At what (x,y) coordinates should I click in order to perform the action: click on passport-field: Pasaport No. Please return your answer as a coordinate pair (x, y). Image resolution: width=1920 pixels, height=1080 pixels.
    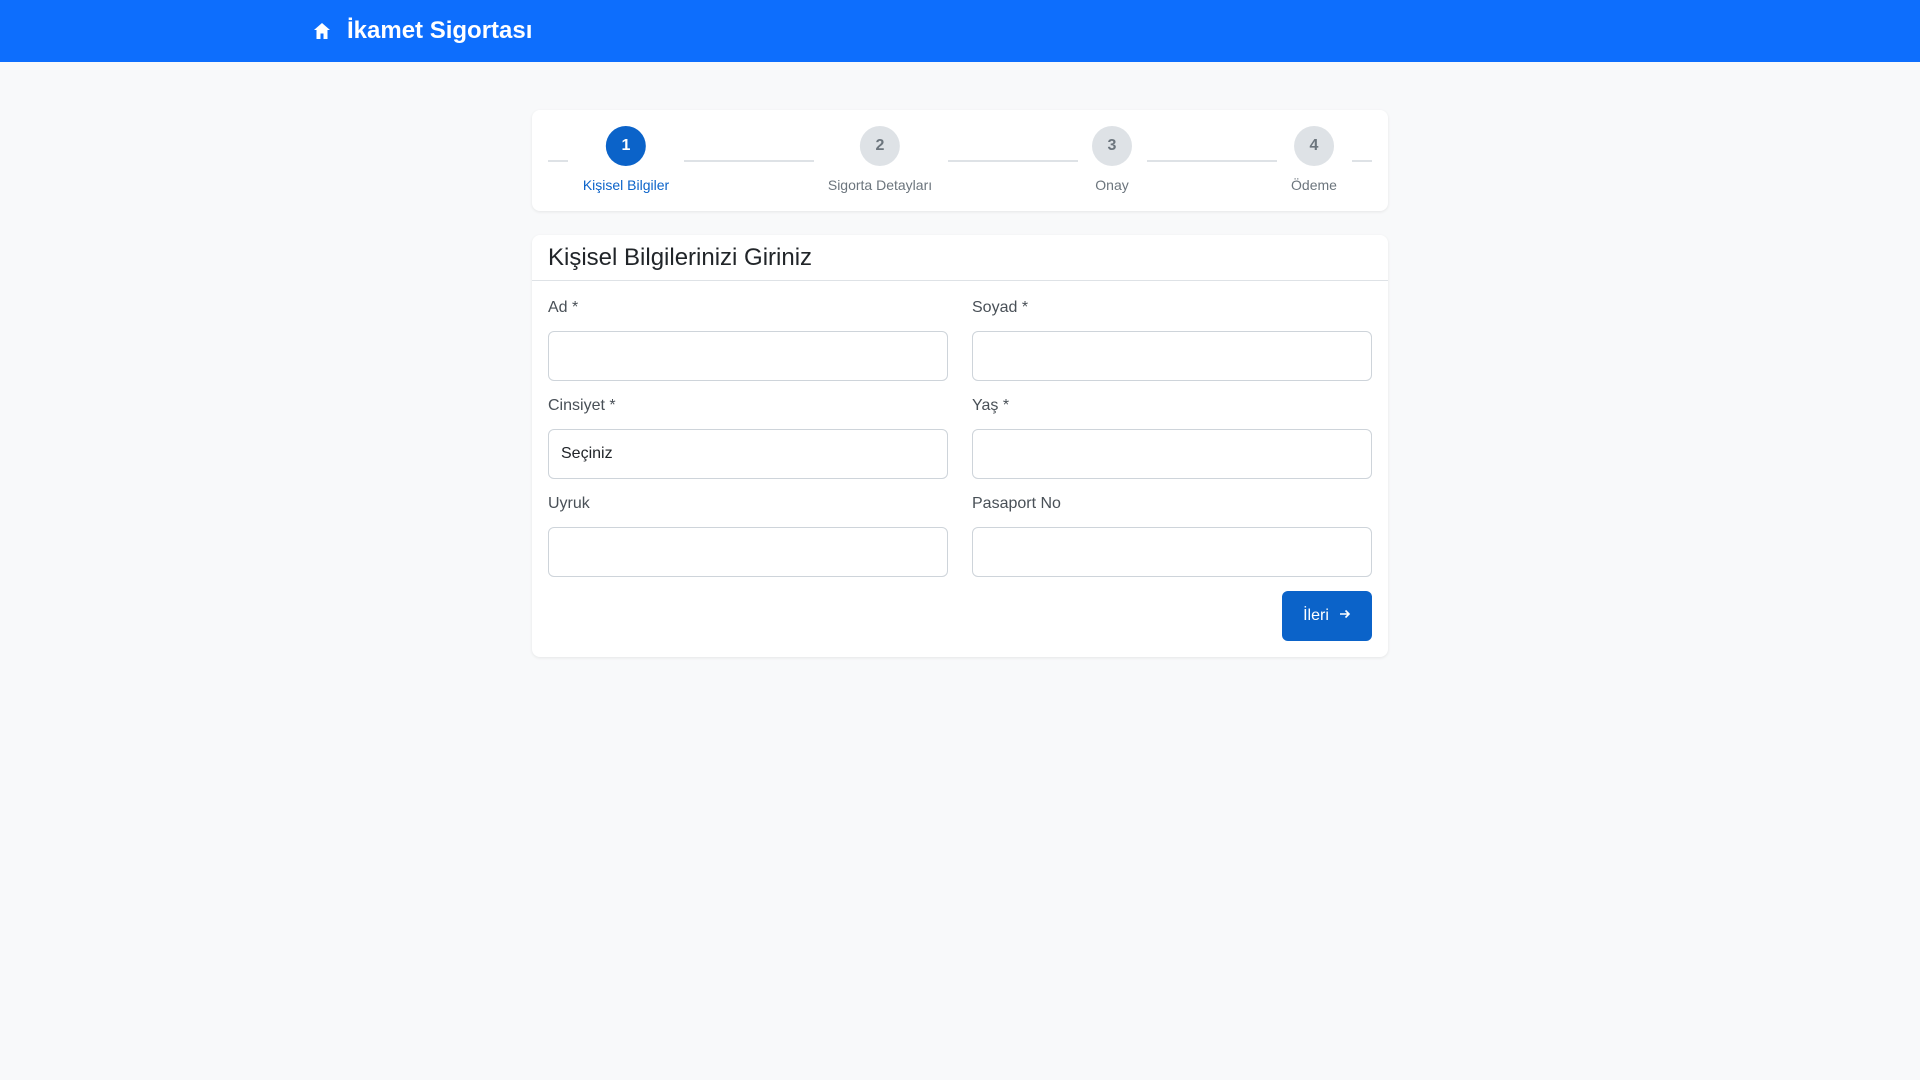
    Looking at the image, I should click on (1172, 535).